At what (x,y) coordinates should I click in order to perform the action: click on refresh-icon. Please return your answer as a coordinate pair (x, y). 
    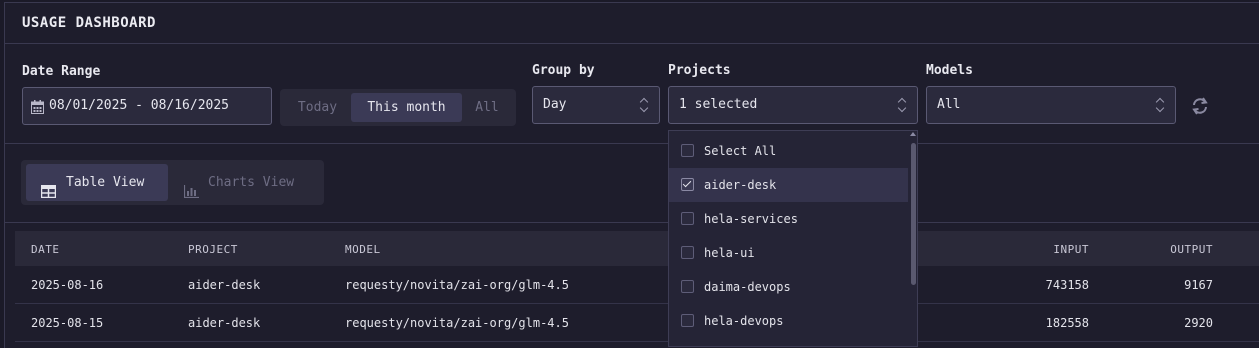
    Looking at the image, I should click on (1200, 108).